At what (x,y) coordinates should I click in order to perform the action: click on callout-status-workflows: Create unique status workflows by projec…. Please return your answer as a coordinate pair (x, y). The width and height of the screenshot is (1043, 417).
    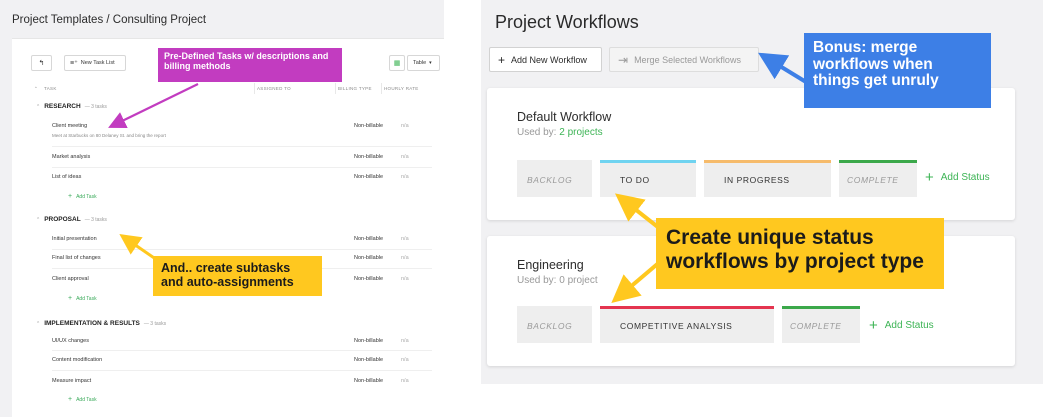
    Looking at the image, I should click on (800, 253).